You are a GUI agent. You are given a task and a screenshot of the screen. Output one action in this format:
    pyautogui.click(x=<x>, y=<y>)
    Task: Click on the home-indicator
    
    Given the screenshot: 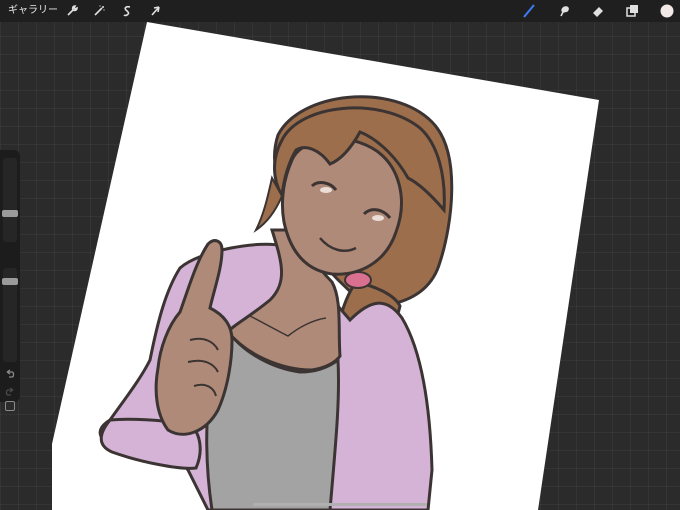 What is the action you would take?
    pyautogui.click(x=340, y=504)
    